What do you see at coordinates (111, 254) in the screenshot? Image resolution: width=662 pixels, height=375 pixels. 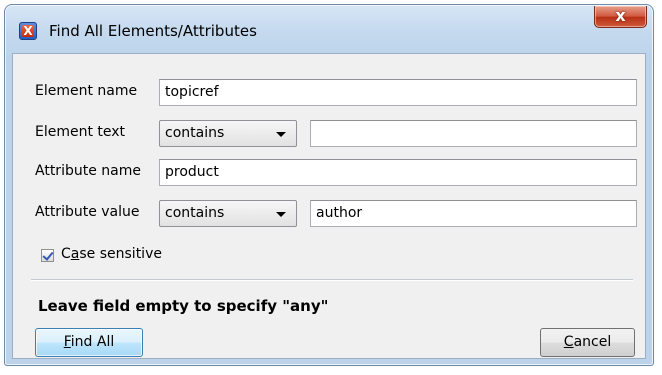 I see `case-sensitive-label: Case sensitive` at bounding box center [111, 254].